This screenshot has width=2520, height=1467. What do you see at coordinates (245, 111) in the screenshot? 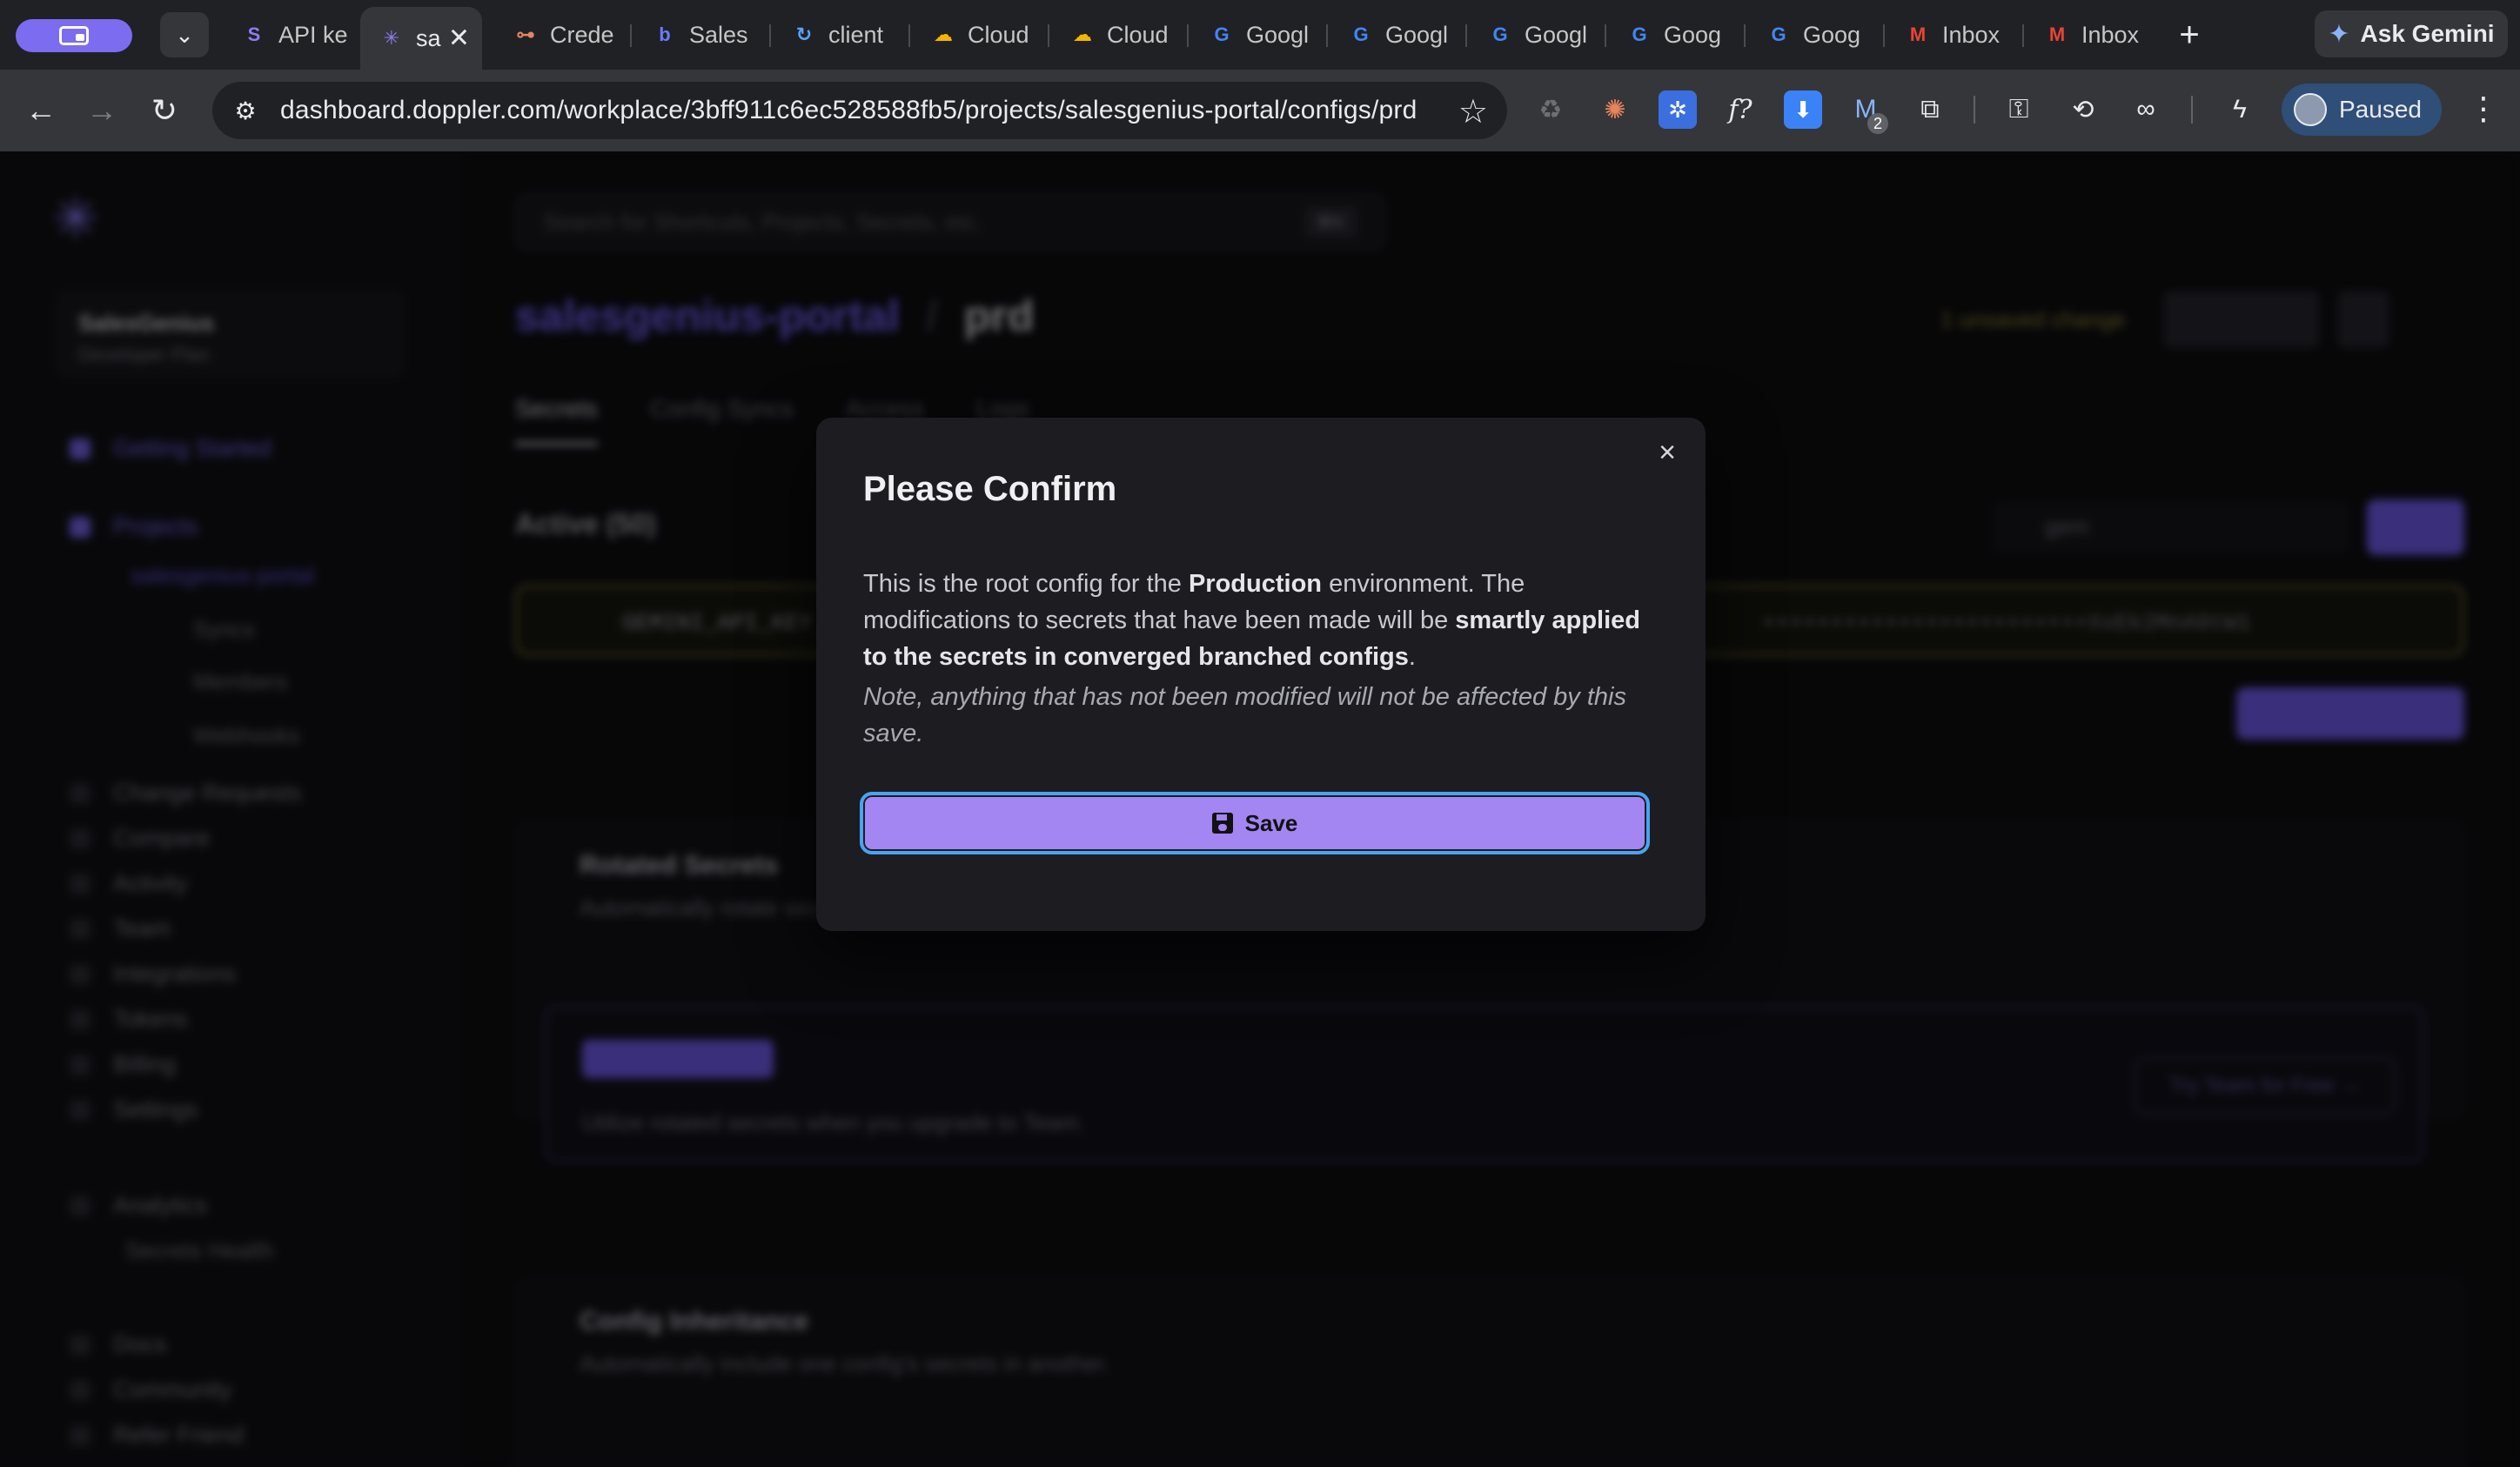
I see `site-info-icon: ⚙` at bounding box center [245, 111].